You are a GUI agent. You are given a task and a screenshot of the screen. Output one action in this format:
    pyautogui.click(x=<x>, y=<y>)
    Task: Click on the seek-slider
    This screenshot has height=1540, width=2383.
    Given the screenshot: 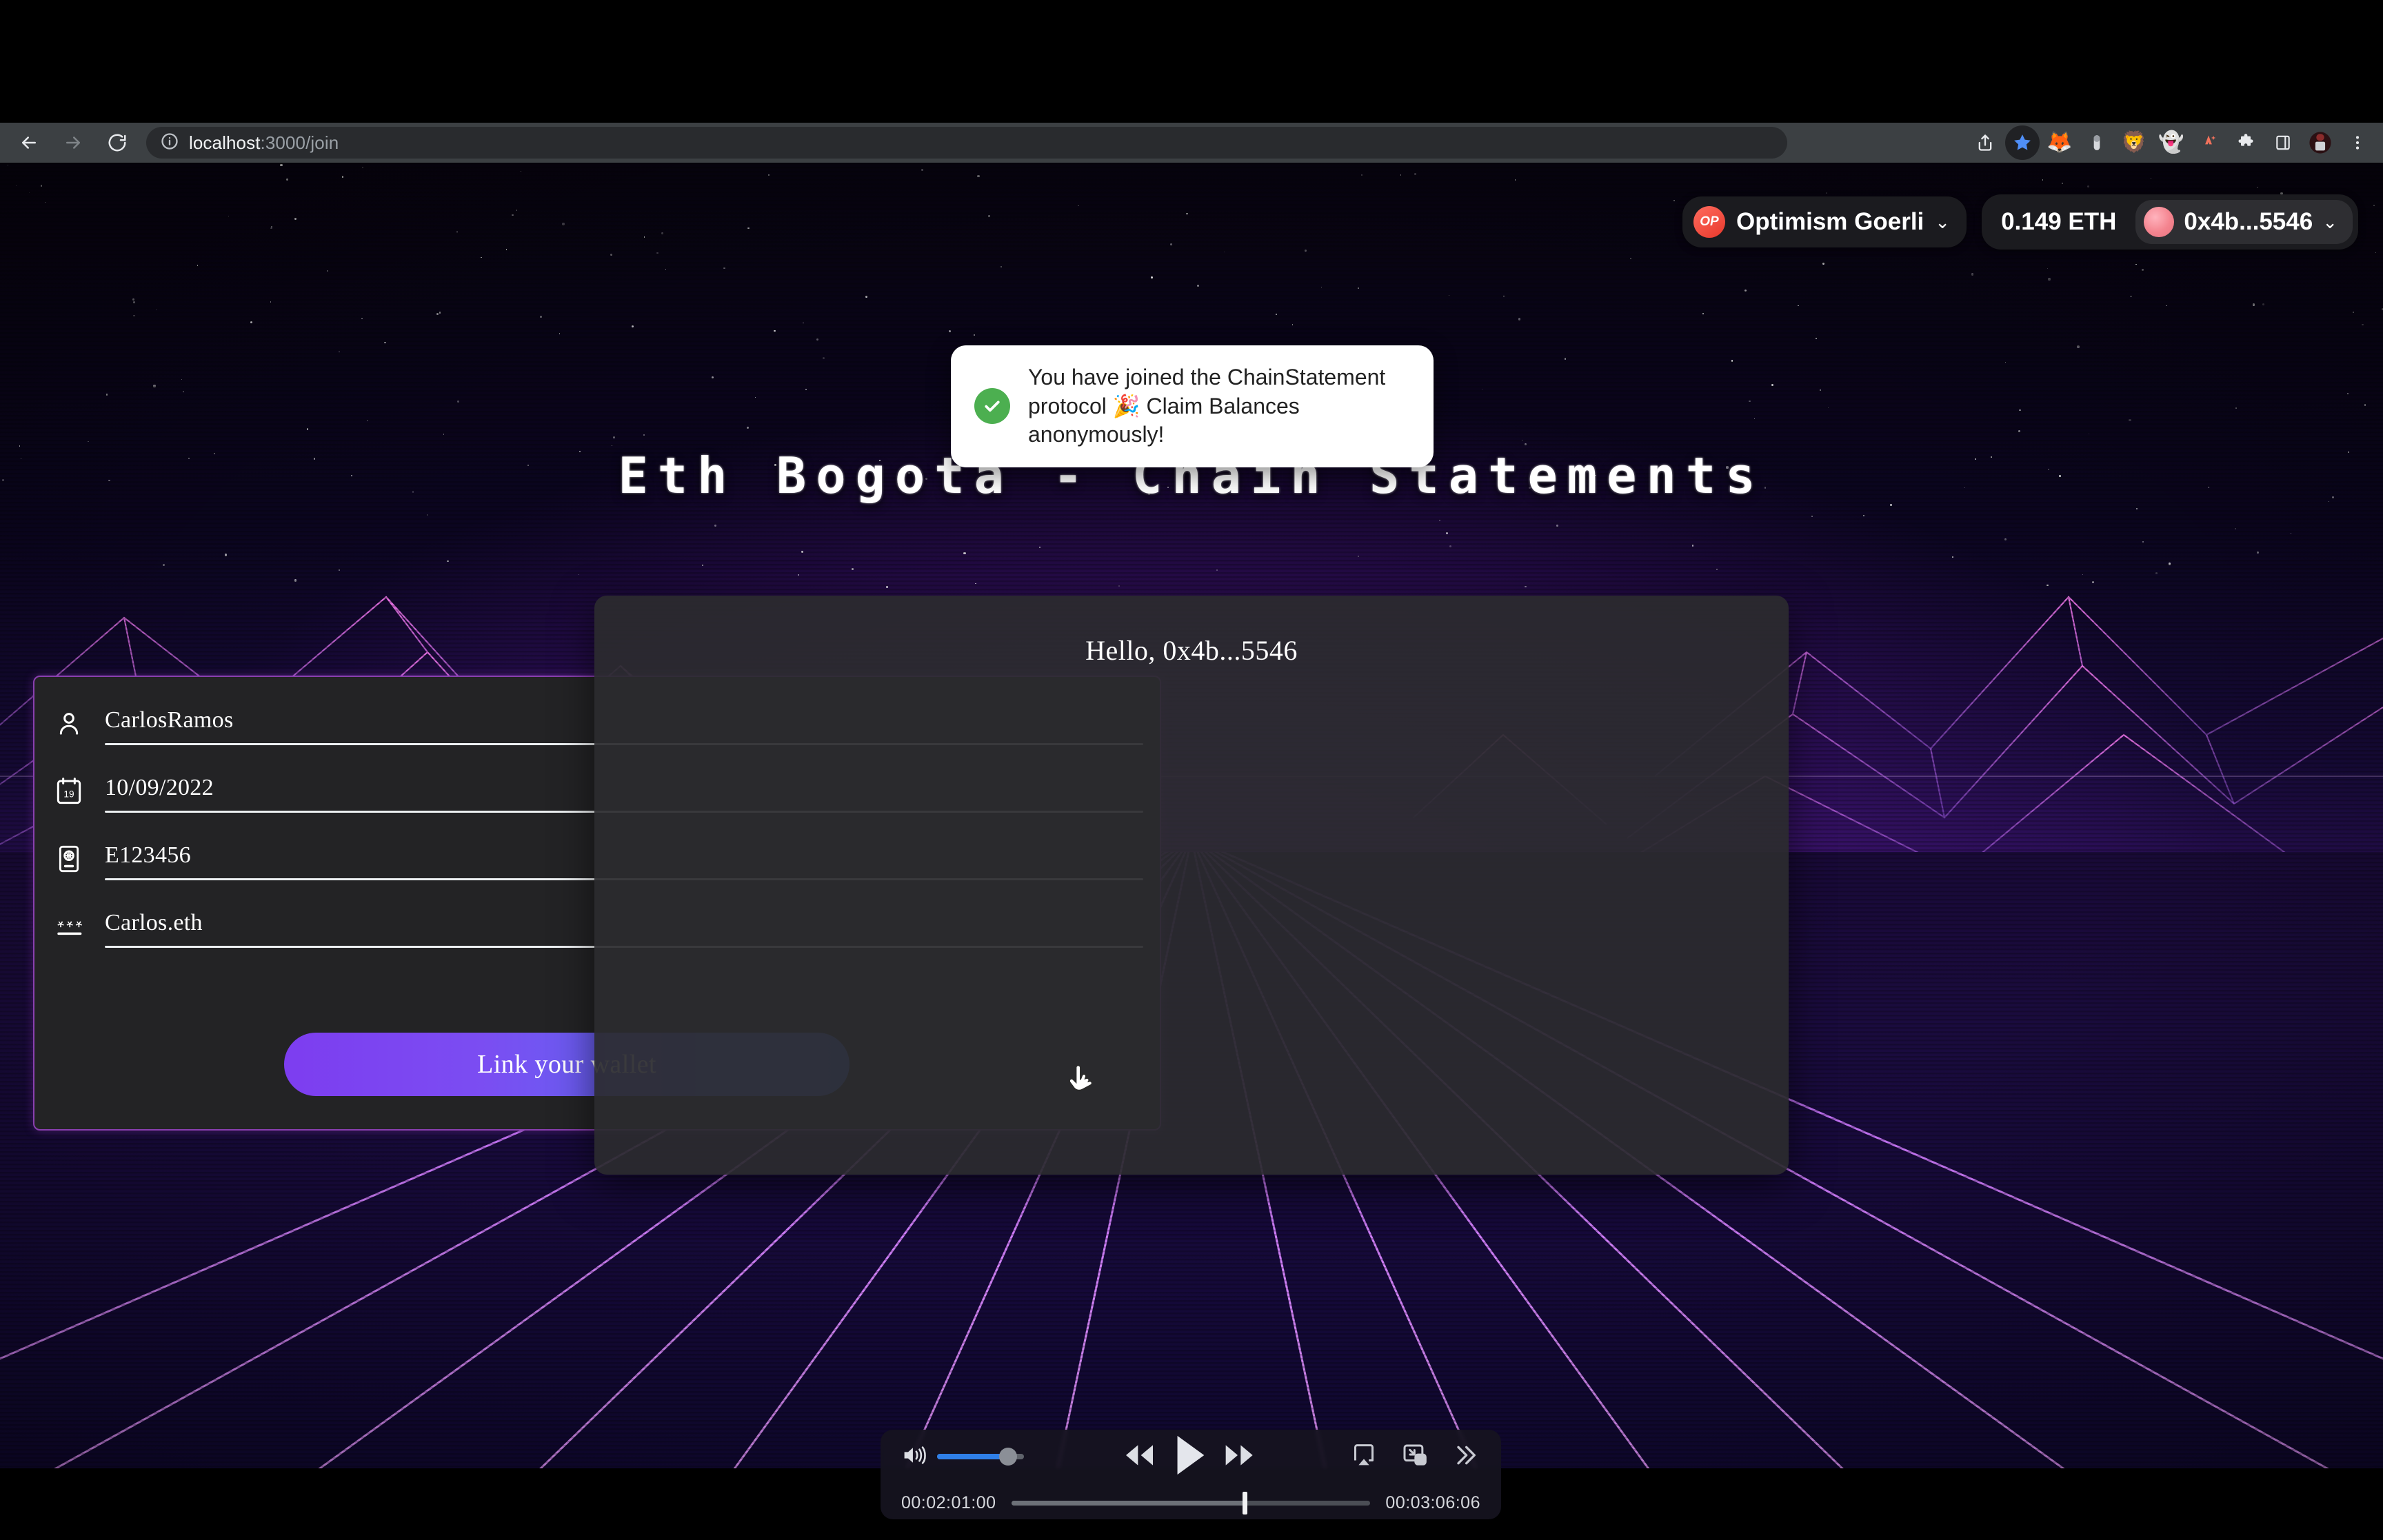 What is the action you would take?
    pyautogui.click(x=1191, y=1502)
    